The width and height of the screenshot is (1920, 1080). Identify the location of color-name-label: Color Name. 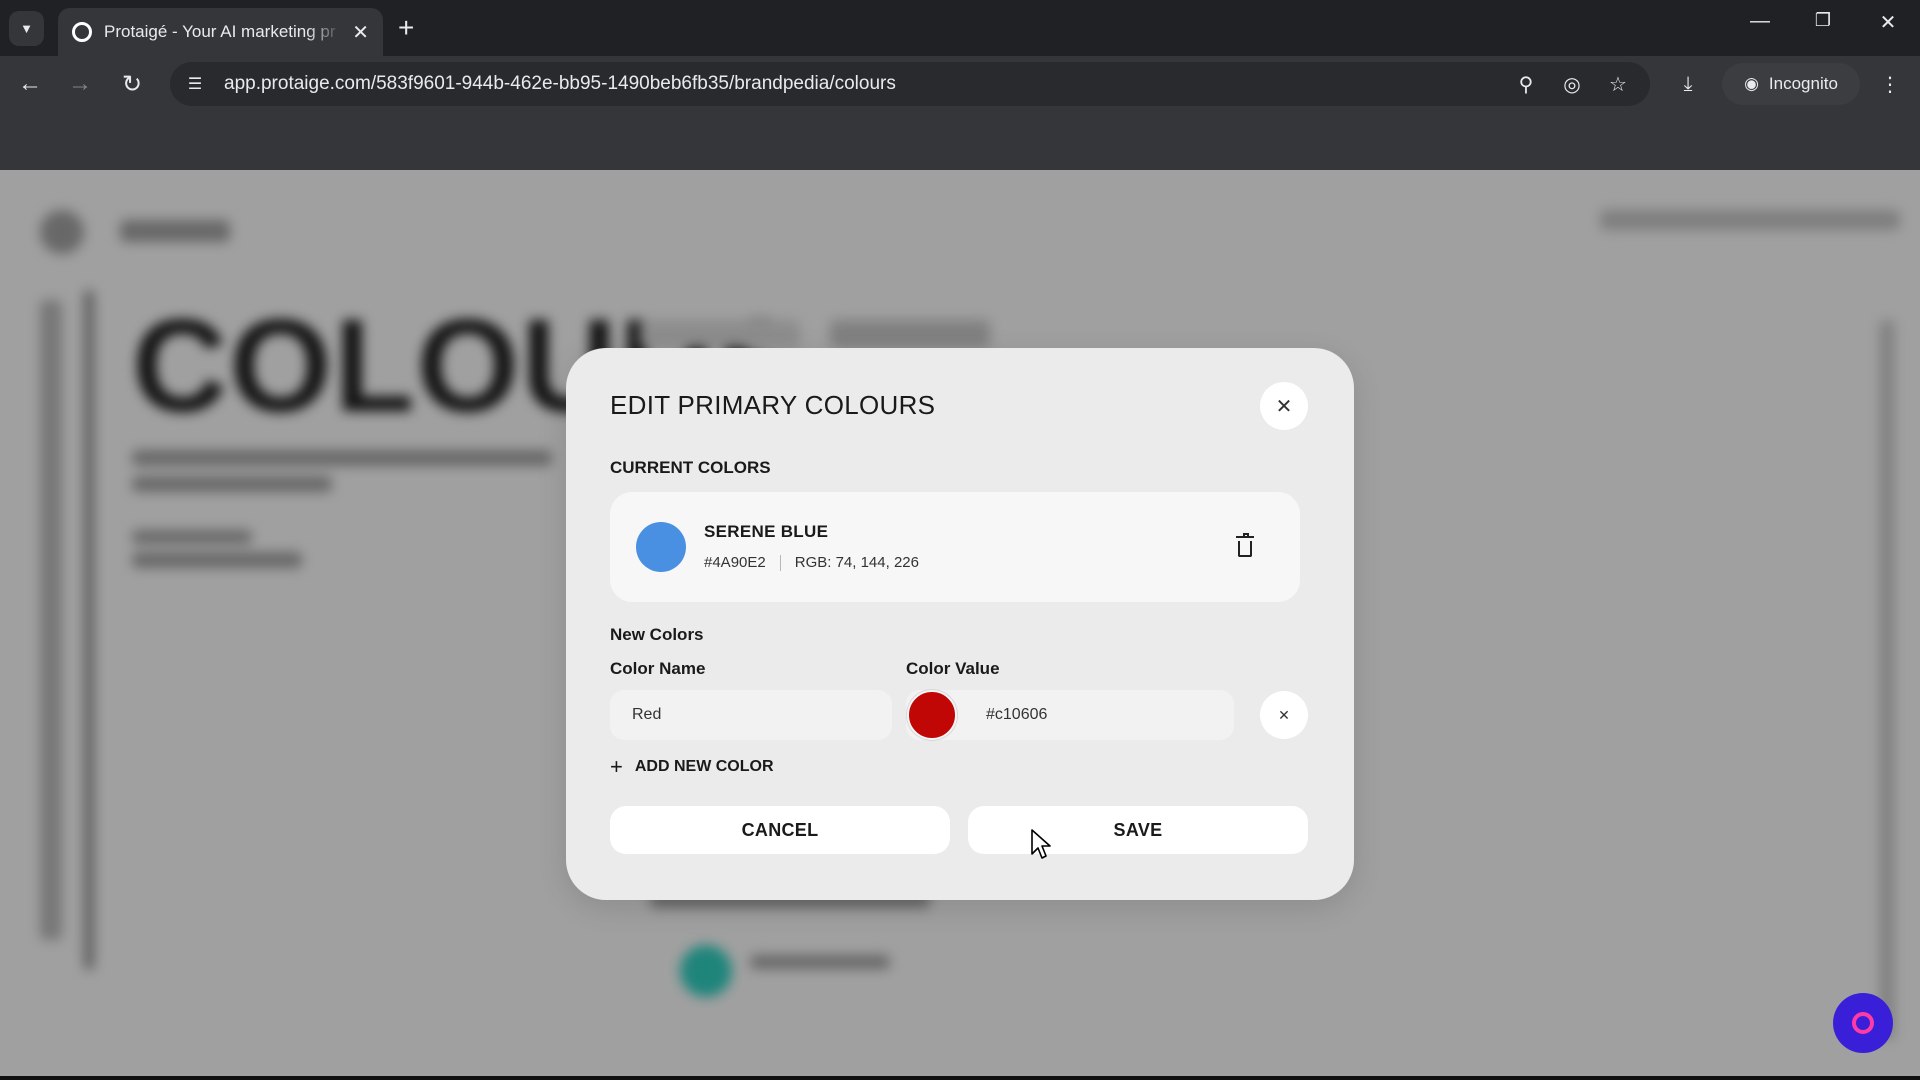
(658, 668).